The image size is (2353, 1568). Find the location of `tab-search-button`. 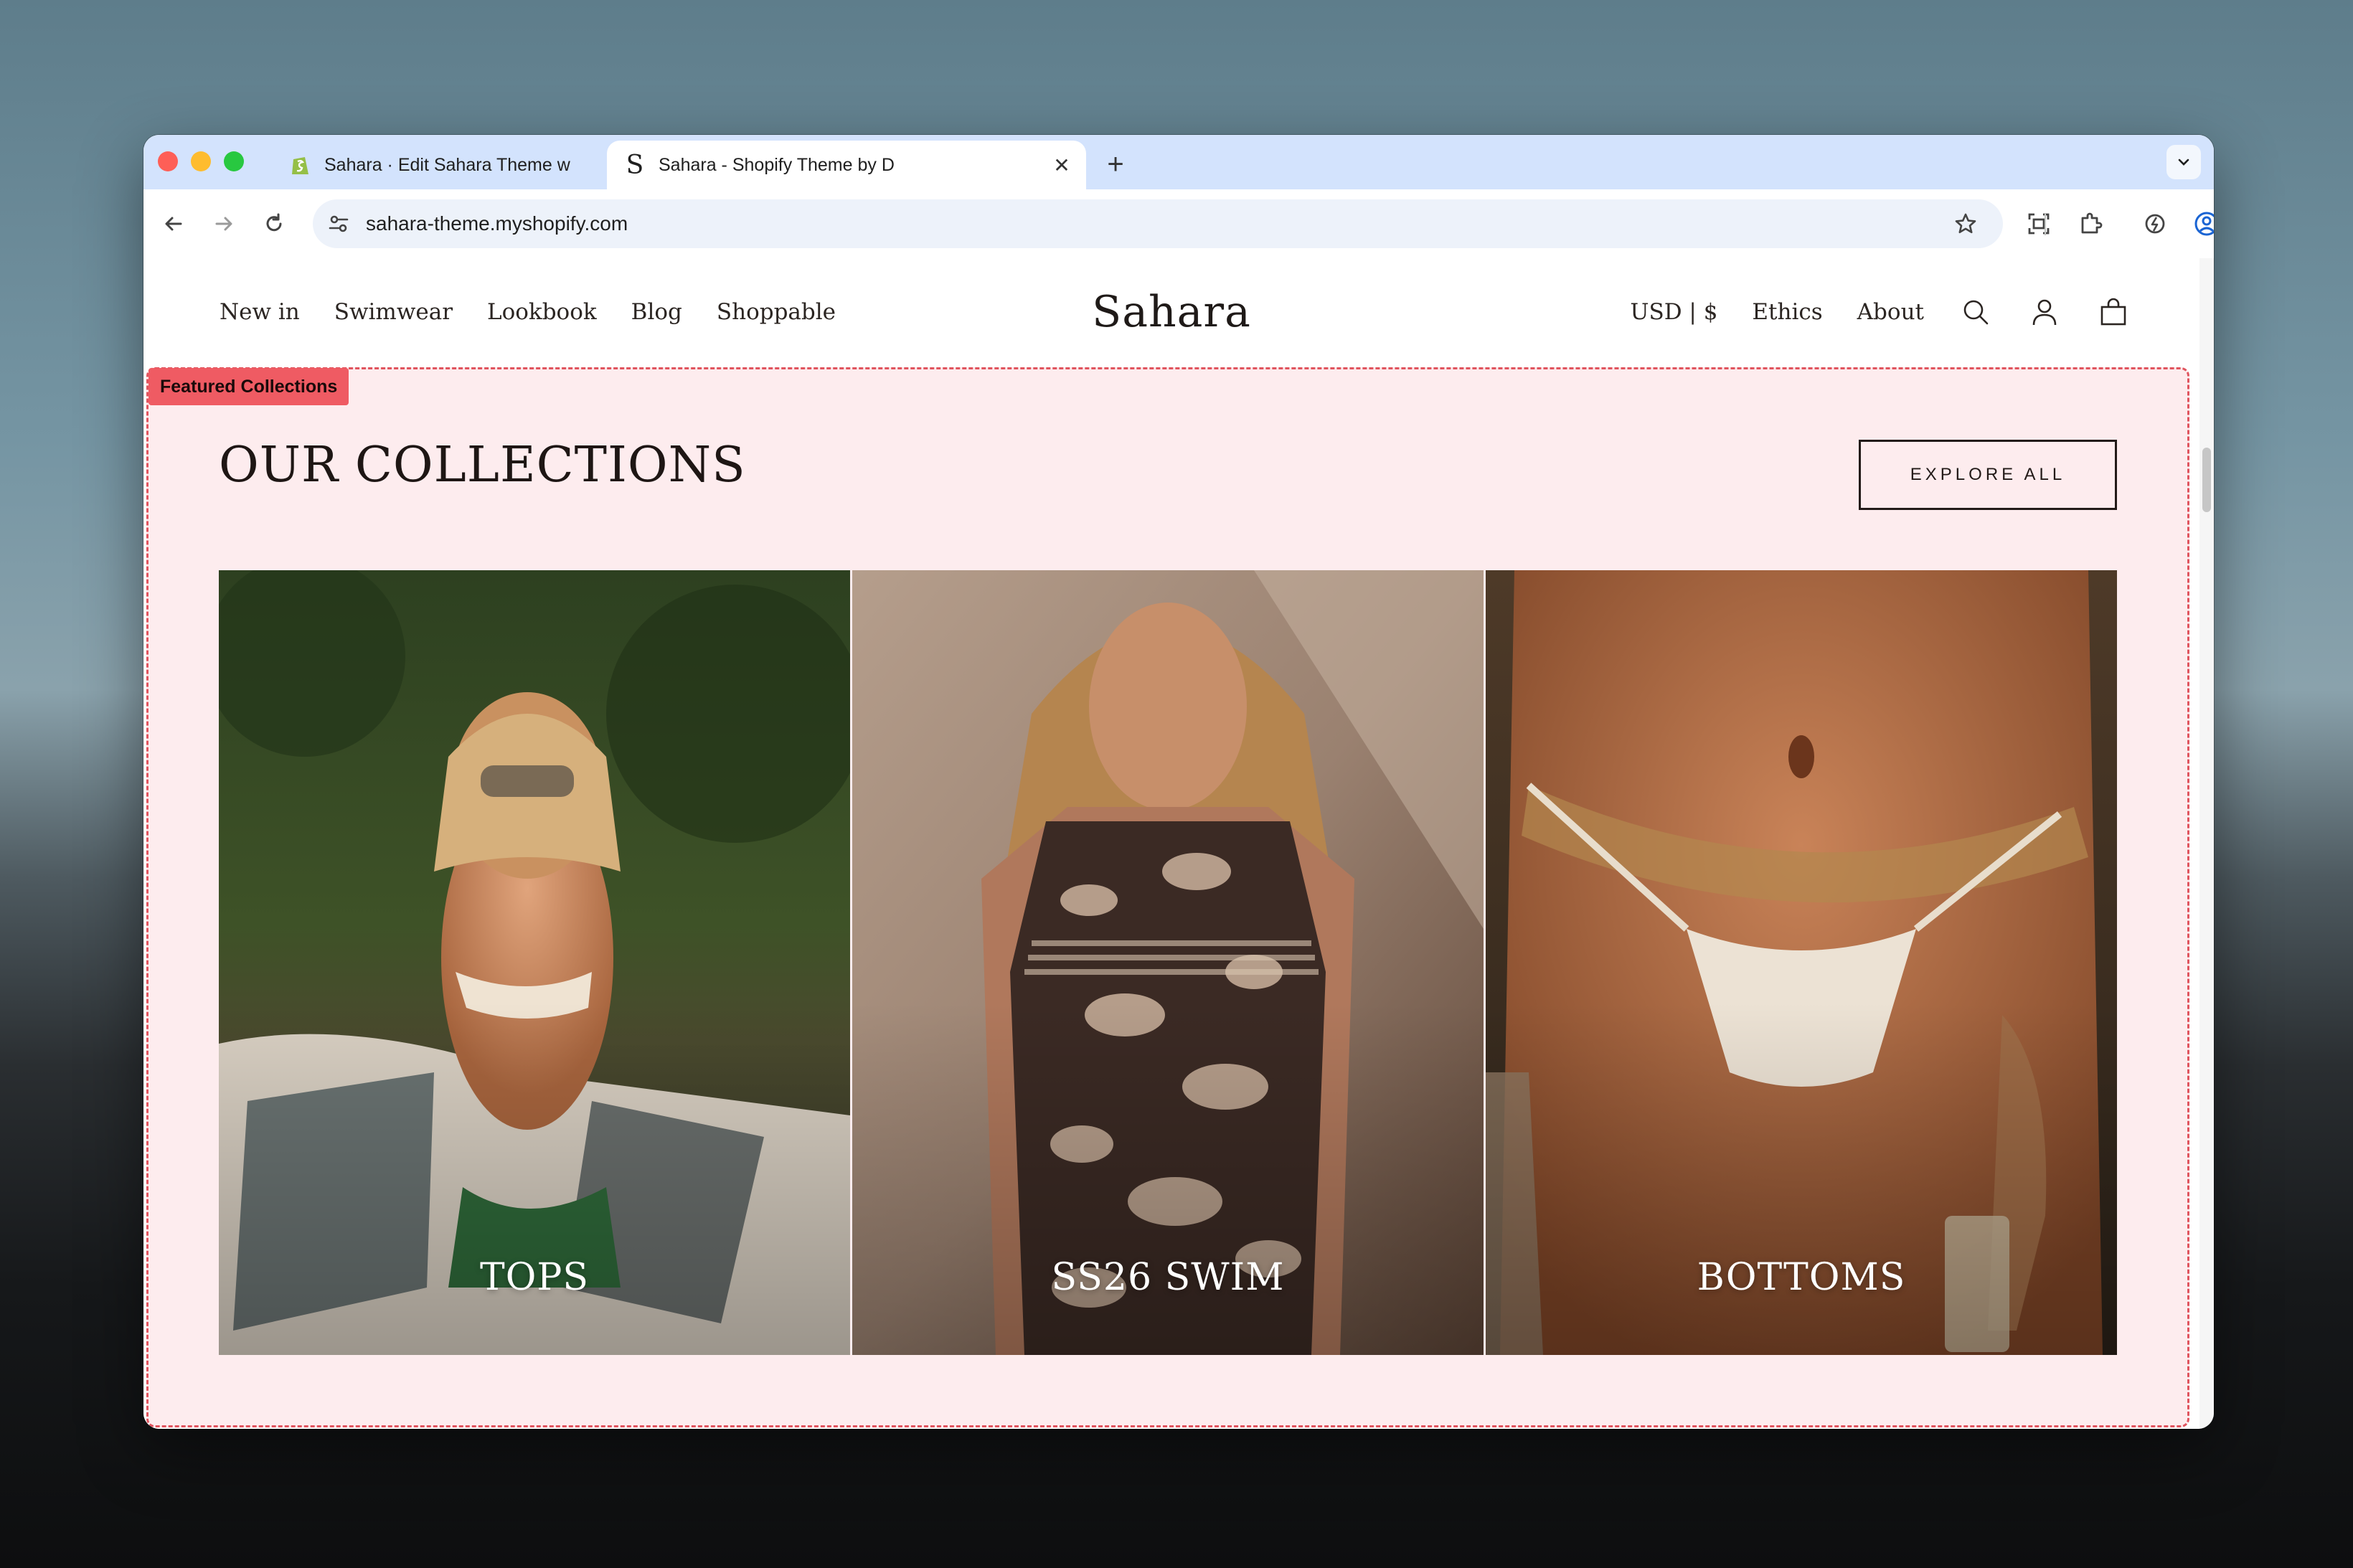

tab-search-button is located at coordinates (2184, 162).